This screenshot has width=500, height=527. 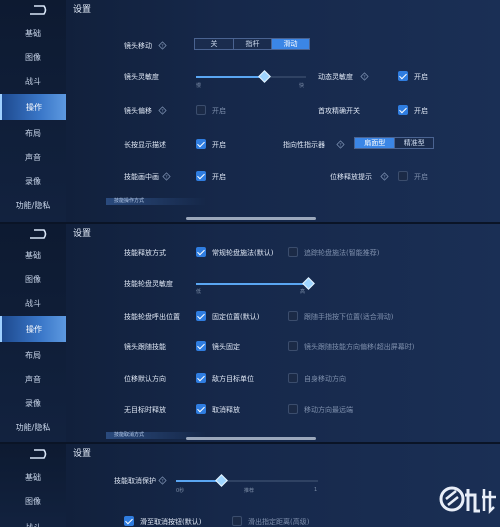 I want to click on cancel-protect-slider, so click(x=247, y=480).